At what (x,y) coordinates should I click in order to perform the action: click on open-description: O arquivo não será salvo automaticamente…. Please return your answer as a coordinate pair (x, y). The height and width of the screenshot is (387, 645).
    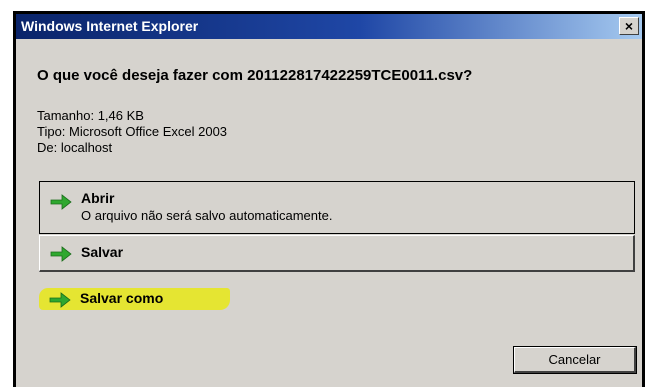
    Looking at the image, I should click on (207, 215).